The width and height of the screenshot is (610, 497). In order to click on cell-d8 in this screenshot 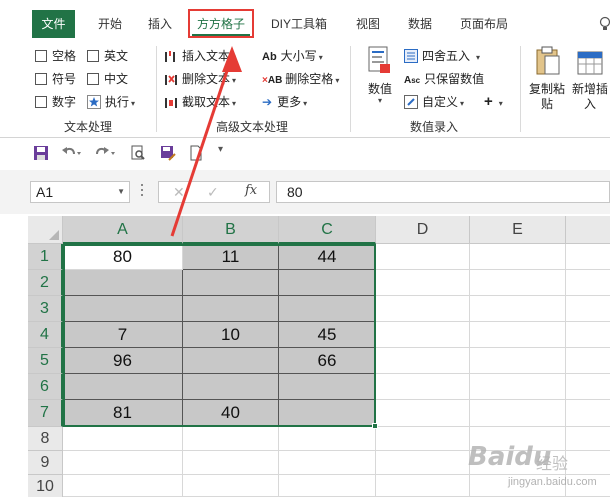, I will do `click(423, 439)`.